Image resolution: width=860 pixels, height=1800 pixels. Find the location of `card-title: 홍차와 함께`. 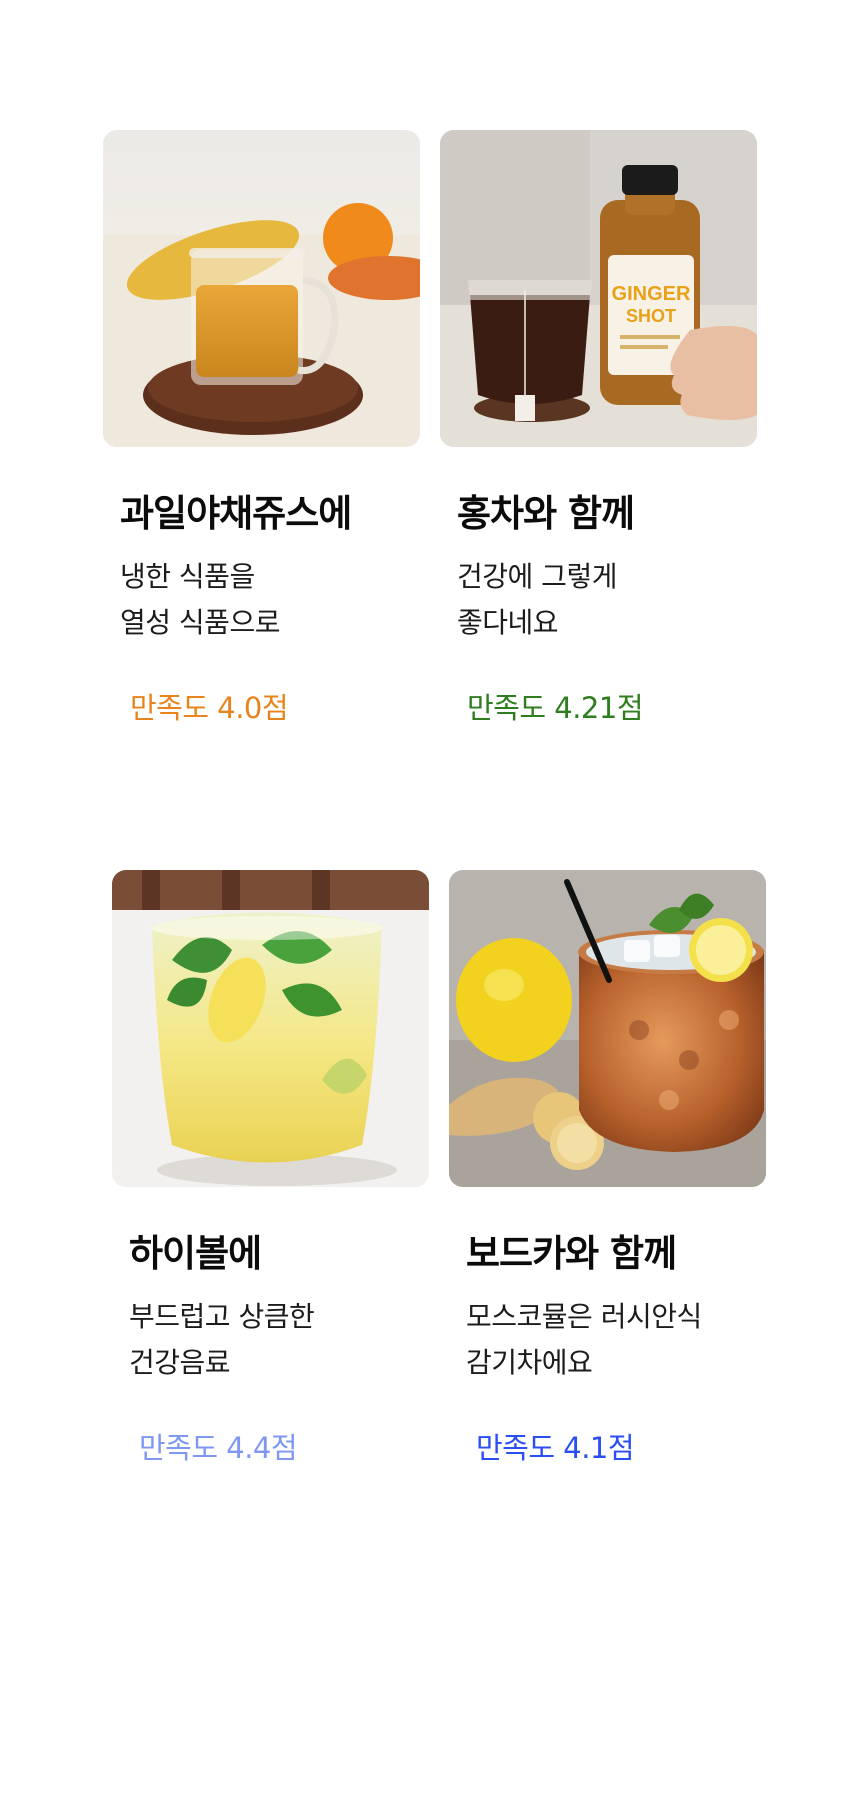

card-title: 홍차와 함께 is located at coordinates (546, 513).